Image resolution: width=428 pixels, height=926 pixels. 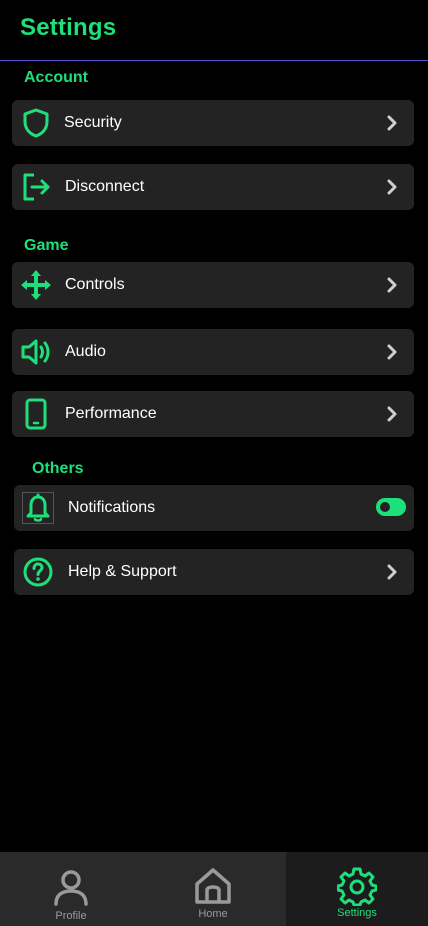 What do you see at coordinates (46, 245) in the screenshot?
I see `section-title-game: Game` at bounding box center [46, 245].